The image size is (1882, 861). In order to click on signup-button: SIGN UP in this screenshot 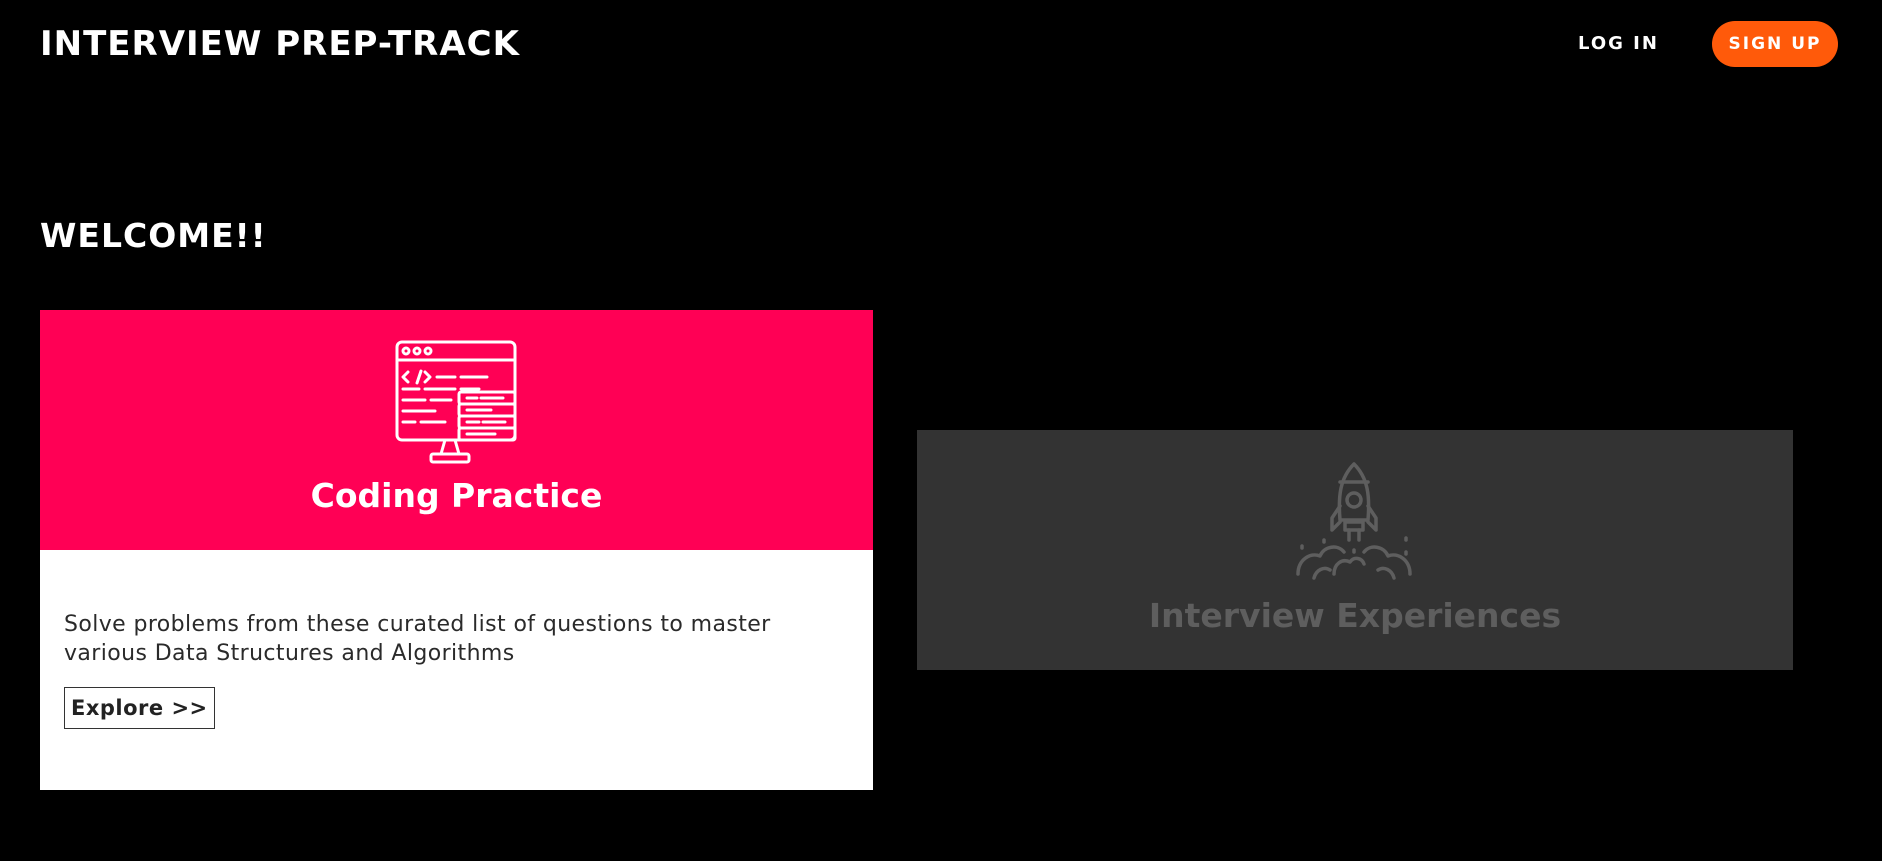, I will do `click(1775, 44)`.